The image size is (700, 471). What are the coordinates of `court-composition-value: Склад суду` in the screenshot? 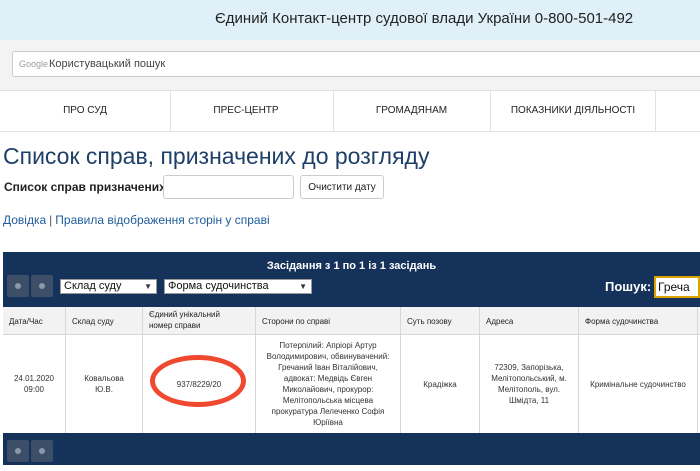 It's located at (93, 286).